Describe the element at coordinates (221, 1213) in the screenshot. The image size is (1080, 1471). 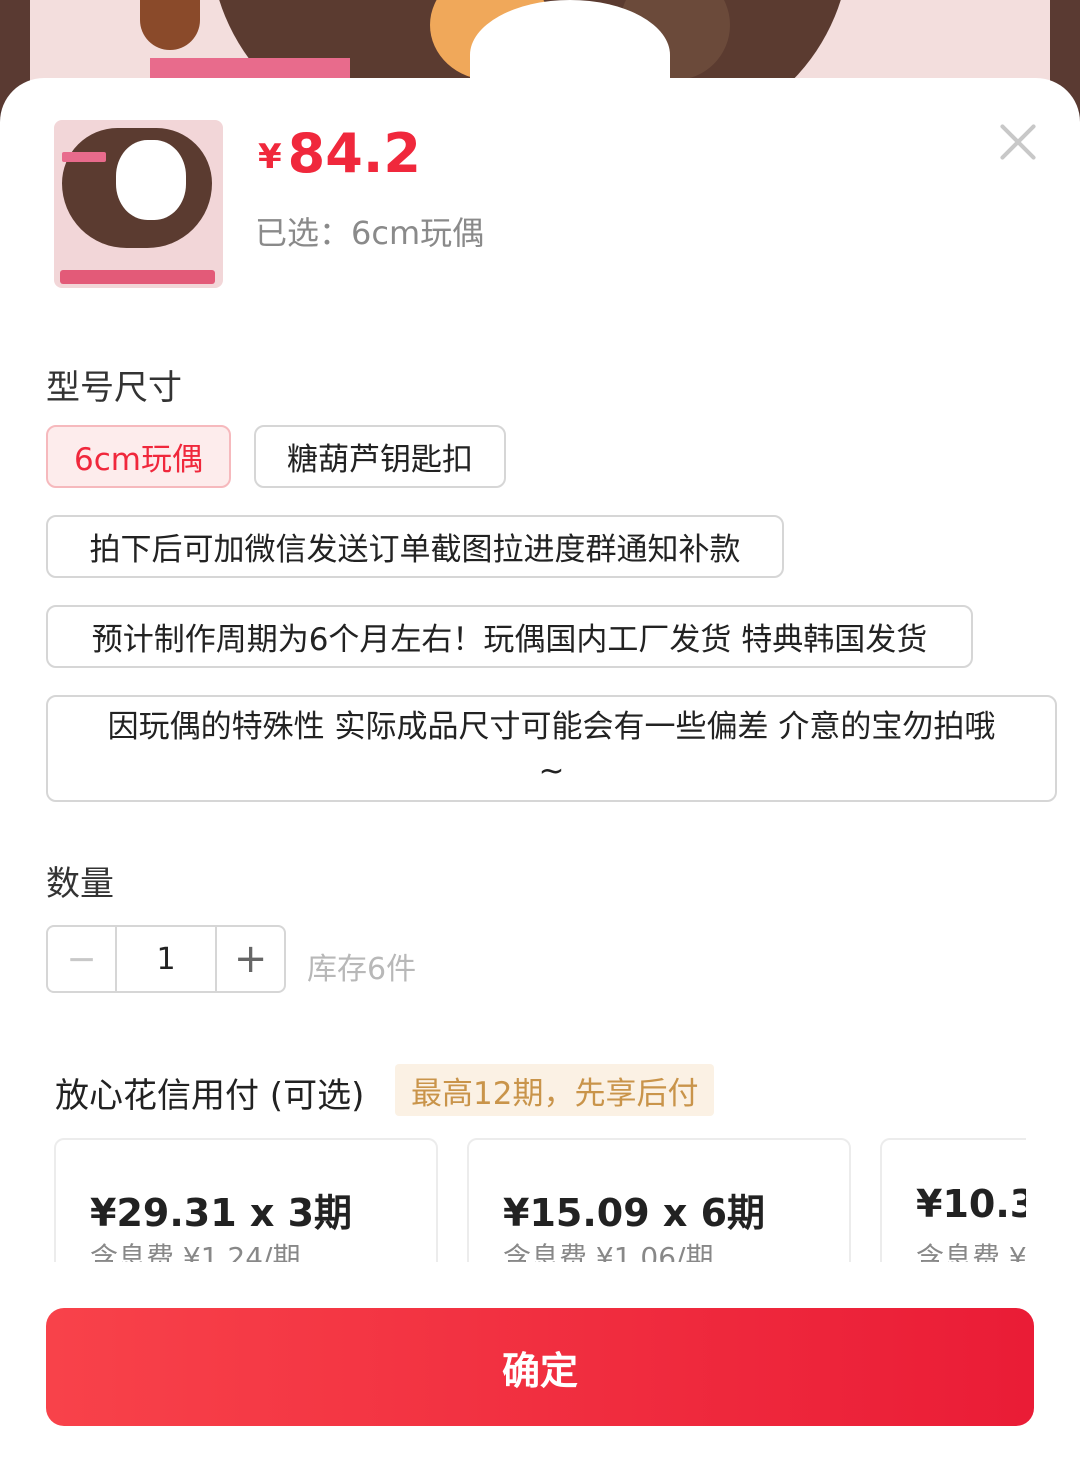
I see `plan-amount: ¥29.31 x 3期` at that location.